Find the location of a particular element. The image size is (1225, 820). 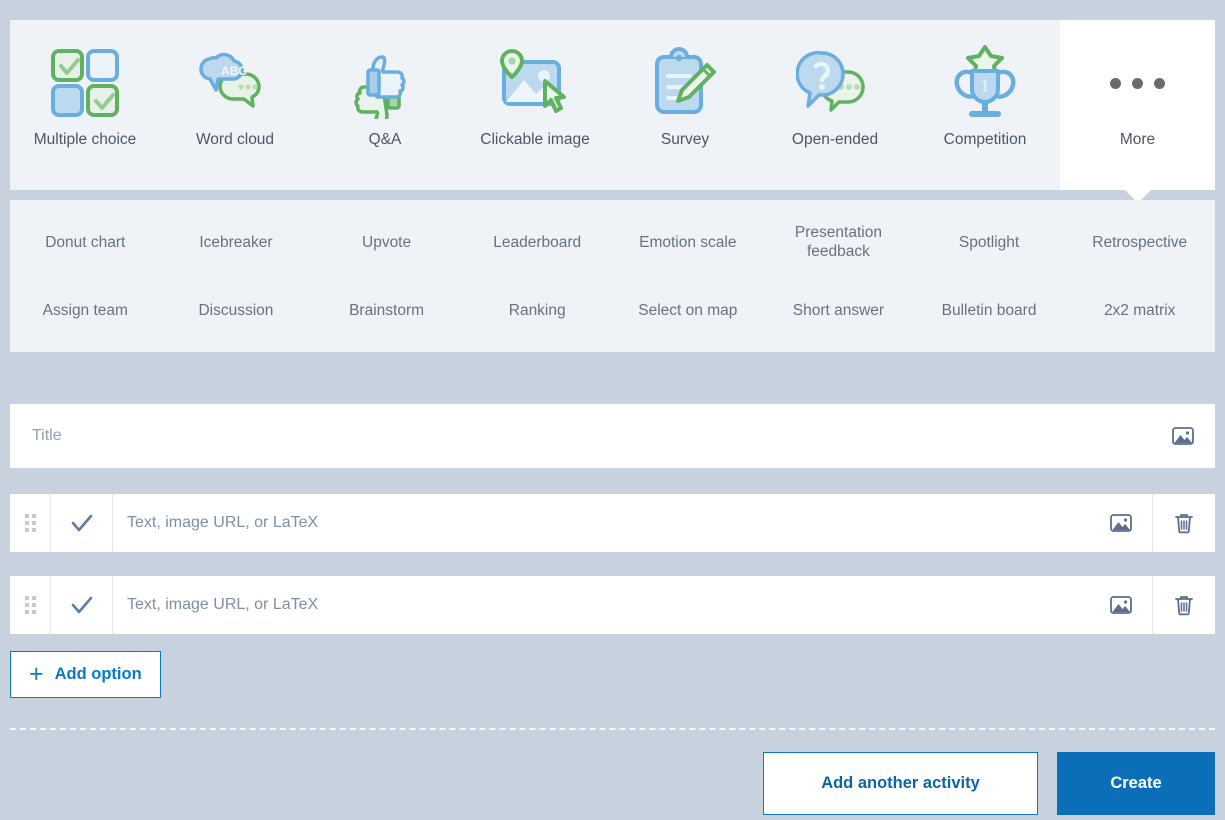

more-item-presentation-feedback: Presentation feedback is located at coordinates (838, 242).